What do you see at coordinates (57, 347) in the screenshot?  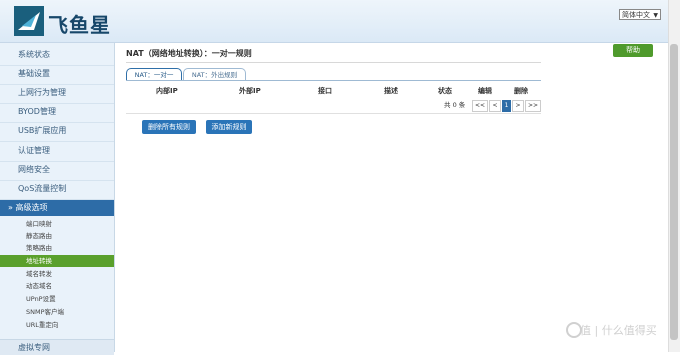 I see `sidebar-item-vpn: 虚拟专网` at bounding box center [57, 347].